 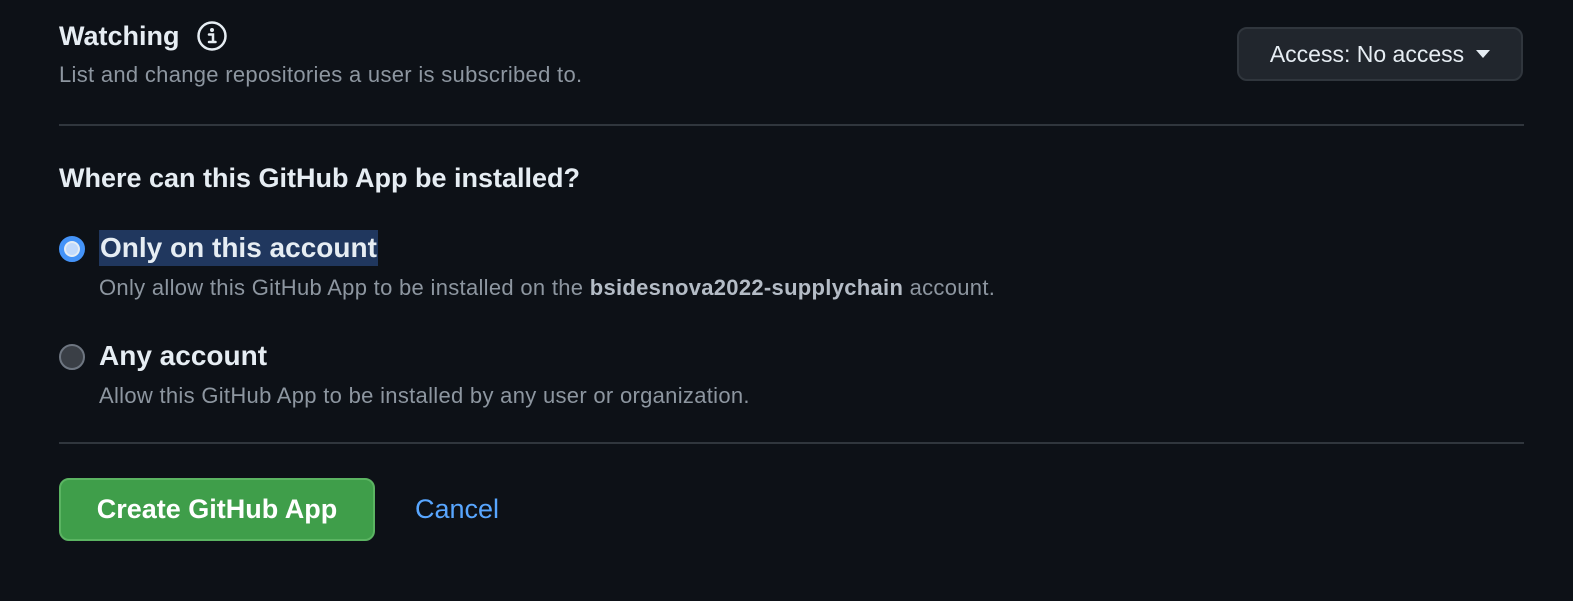 What do you see at coordinates (1483, 54) in the screenshot?
I see `caret-down-icon` at bounding box center [1483, 54].